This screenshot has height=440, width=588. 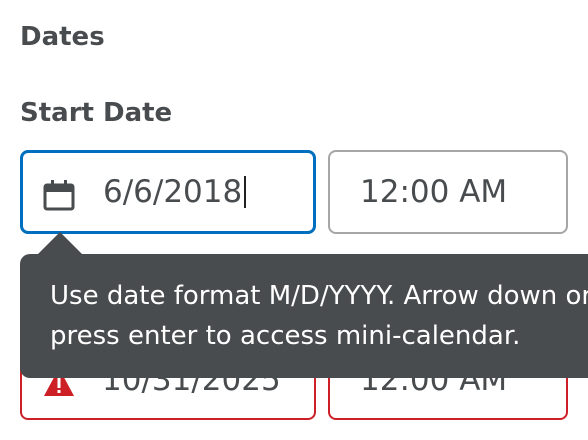 I want to click on tooltip-line-2: press enter to access mini-calendar., so click(x=285, y=336).